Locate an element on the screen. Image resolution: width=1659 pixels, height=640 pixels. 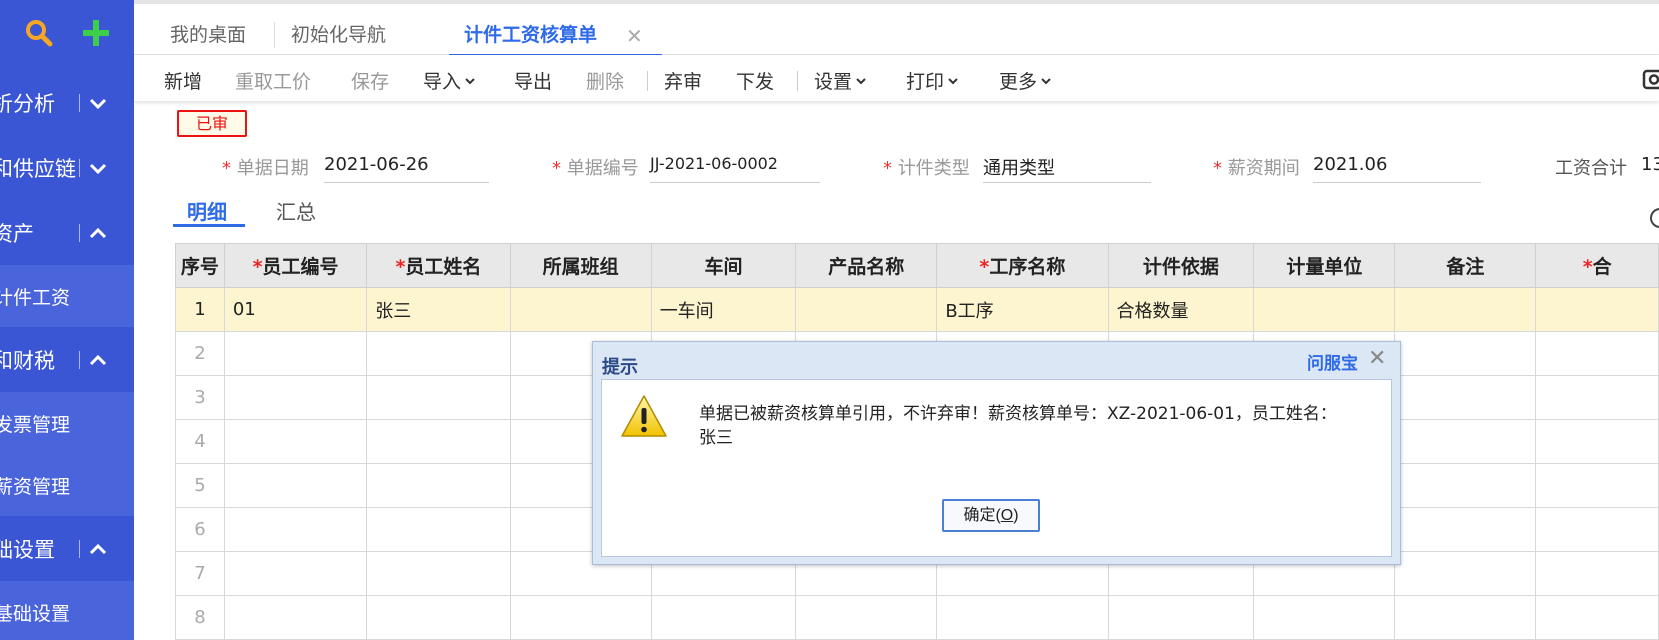
column-header: *合 is located at coordinates (1597, 265).